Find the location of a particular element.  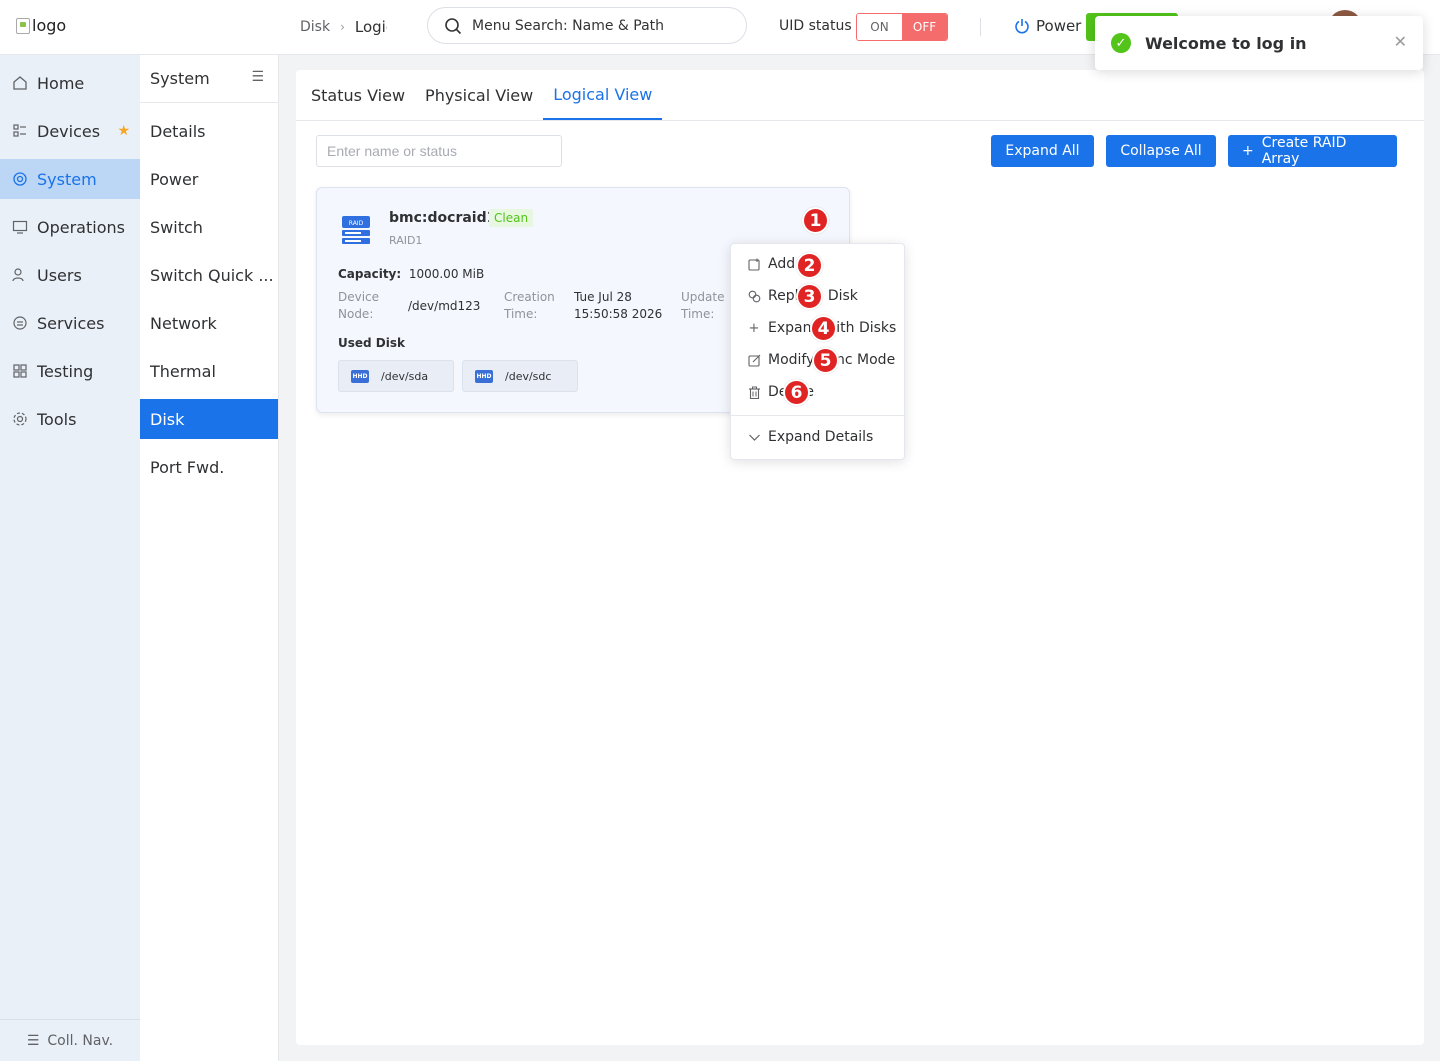

subnav-item-port-fwd: Port Fwd. is located at coordinates (209, 467).